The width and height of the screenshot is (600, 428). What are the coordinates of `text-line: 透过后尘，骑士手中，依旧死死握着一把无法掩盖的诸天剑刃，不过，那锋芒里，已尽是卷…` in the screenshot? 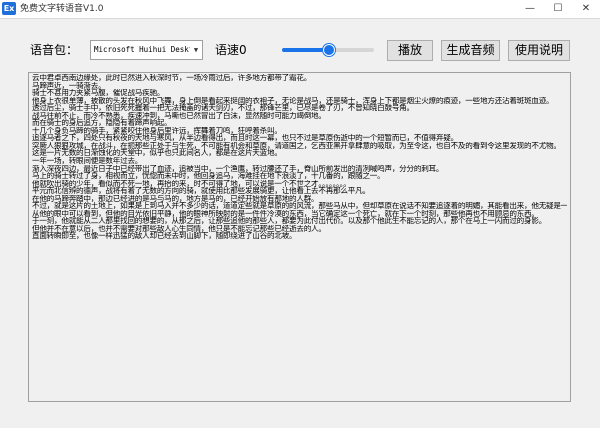 It's located at (223, 108).